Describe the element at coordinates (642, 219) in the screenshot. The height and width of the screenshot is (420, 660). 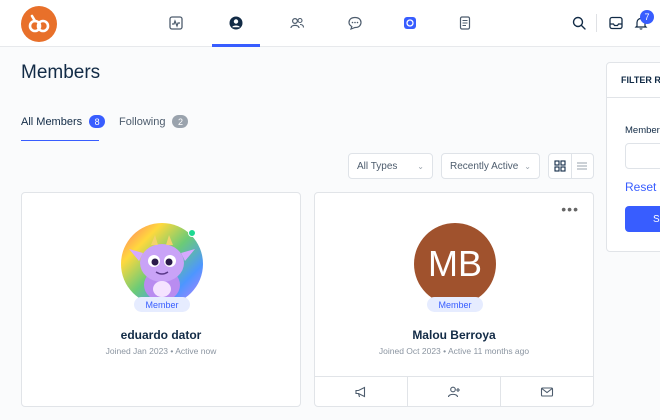
I see `filter-submit-button: S` at that location.